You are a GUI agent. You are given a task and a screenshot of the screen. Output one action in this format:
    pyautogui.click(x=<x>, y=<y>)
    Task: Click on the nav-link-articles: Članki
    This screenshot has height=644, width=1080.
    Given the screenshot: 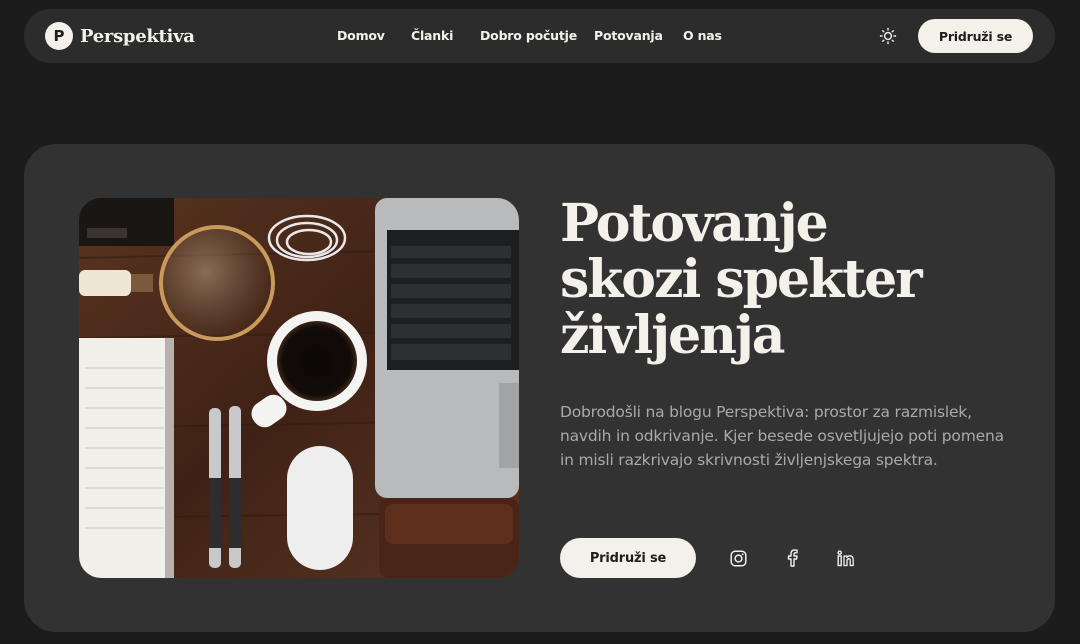 What is the action you would take?
    pyautogui.click(x=432, y=35)
    